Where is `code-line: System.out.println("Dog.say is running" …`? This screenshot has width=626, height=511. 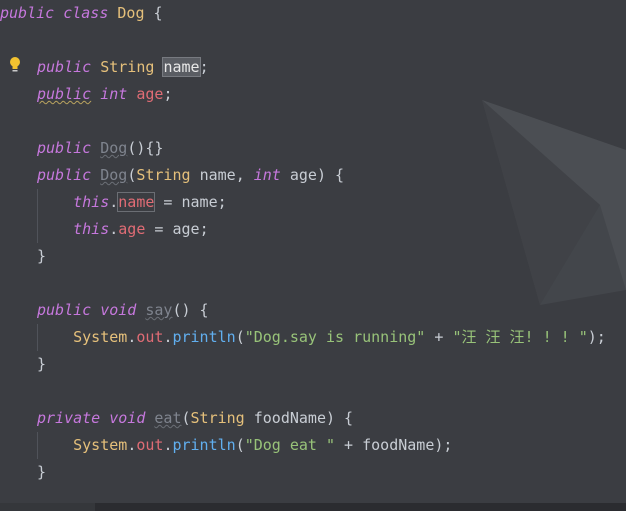
code-line: System.out.println("Dog.say is running" … is located at coordinates (321, 337).